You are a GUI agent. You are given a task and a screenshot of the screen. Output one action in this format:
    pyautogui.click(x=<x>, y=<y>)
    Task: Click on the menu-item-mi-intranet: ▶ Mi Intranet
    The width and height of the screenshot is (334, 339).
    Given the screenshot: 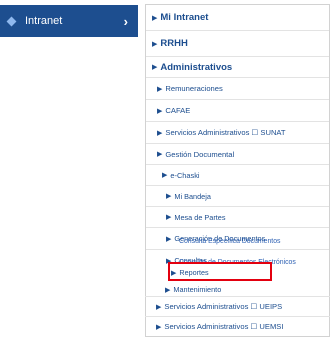 What is the action you would take?
    pyautogui.click(x=237, y=18)
    